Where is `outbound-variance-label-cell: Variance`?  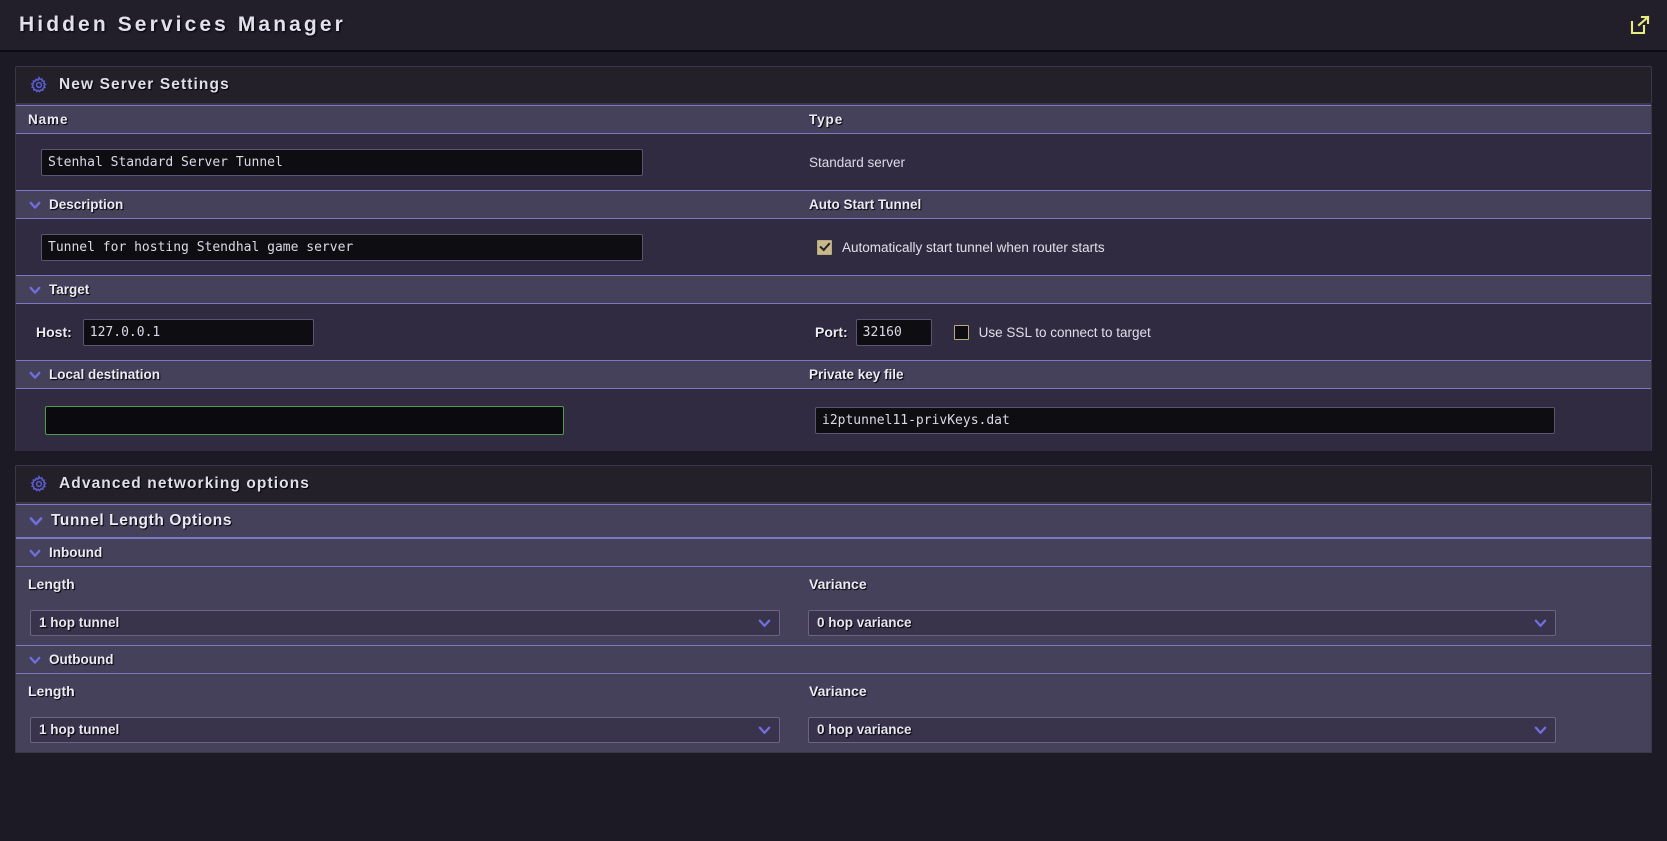 outbound-variance-label-cell: Variance is located at coordinates (1226, 691).